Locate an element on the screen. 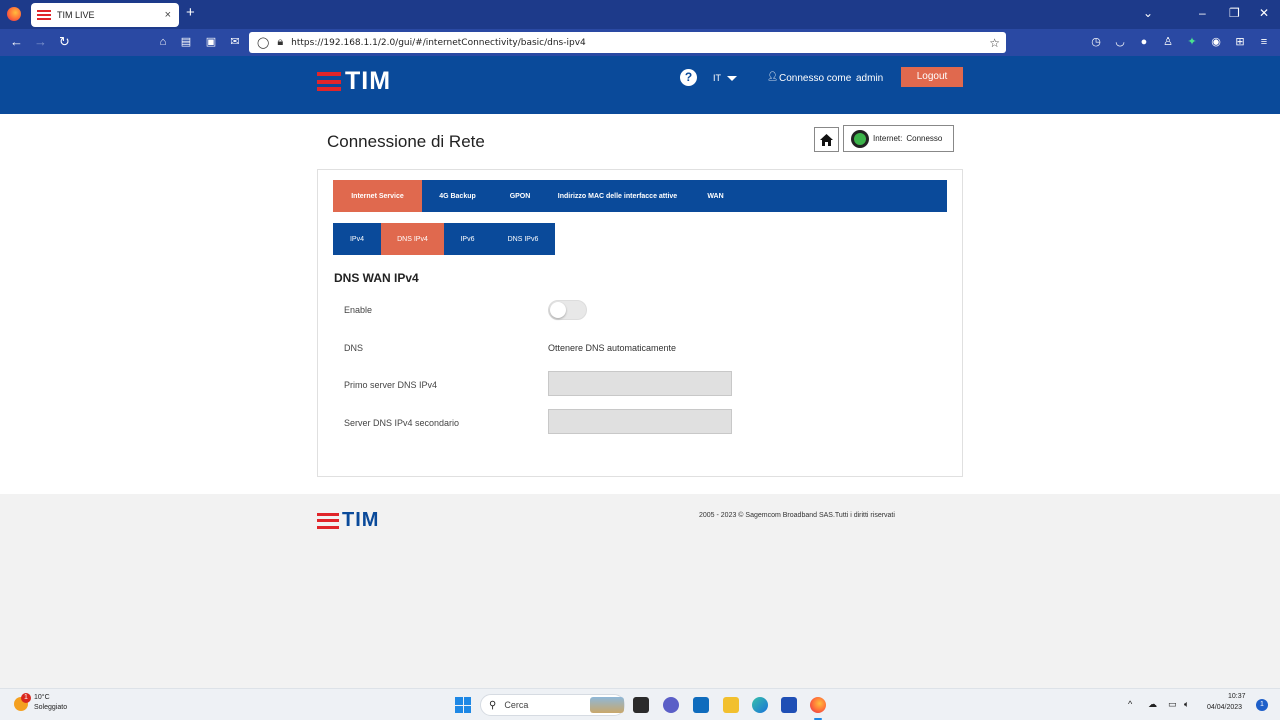 The image size is (1280, 720). tab-internet-service: Internet Service is located at coordinates (377, 196).